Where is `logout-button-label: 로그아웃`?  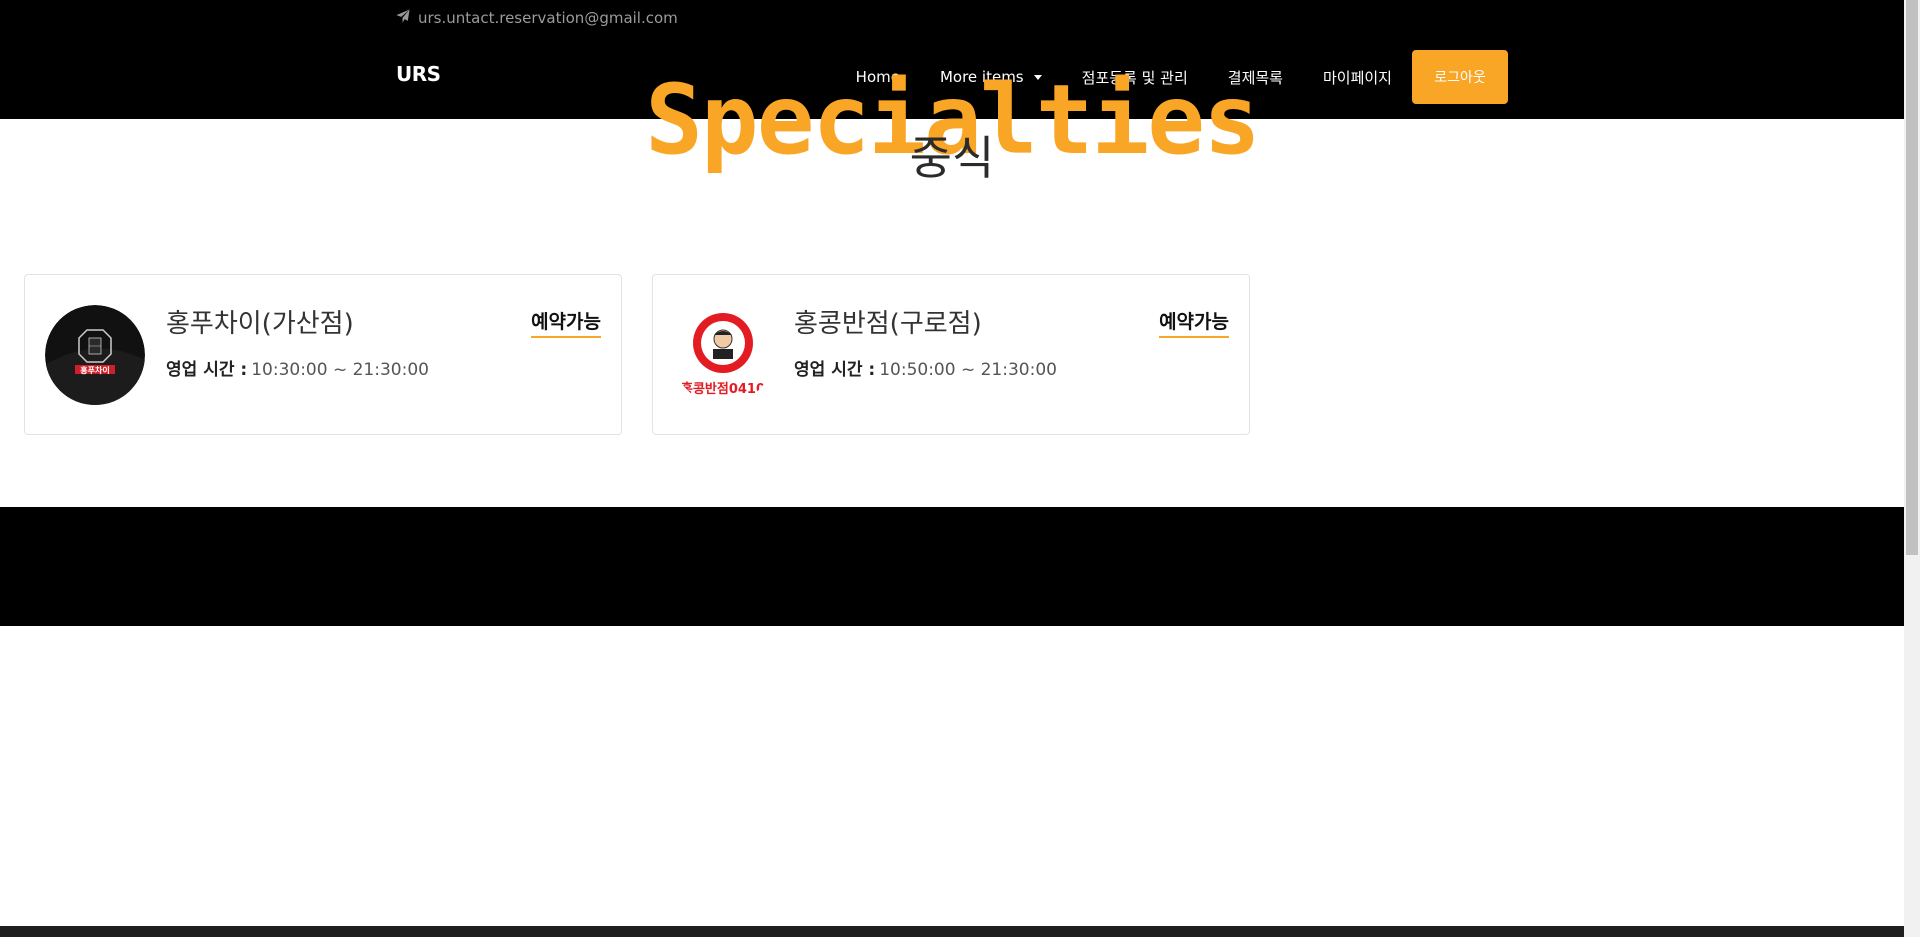 logout-button-label: 로그아웃 is located at coordinates (1460, 78).